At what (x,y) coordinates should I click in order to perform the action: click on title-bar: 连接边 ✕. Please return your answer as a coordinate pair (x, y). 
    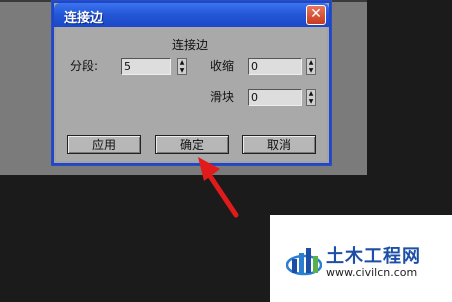
    Looking at the image, I should click on (191, 15).